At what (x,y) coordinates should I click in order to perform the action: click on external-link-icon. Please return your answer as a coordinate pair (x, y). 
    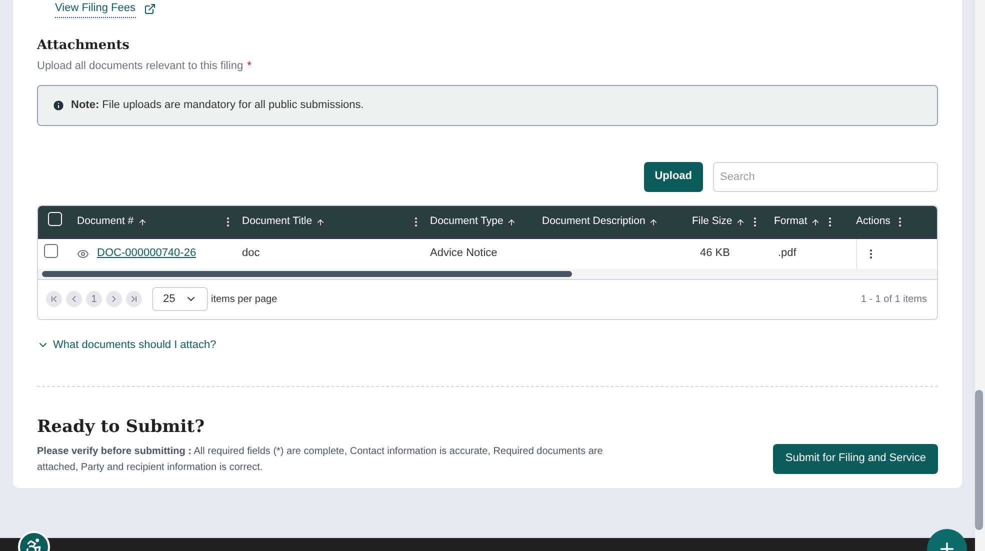
    Looking at the image, I should click on (150, 8).